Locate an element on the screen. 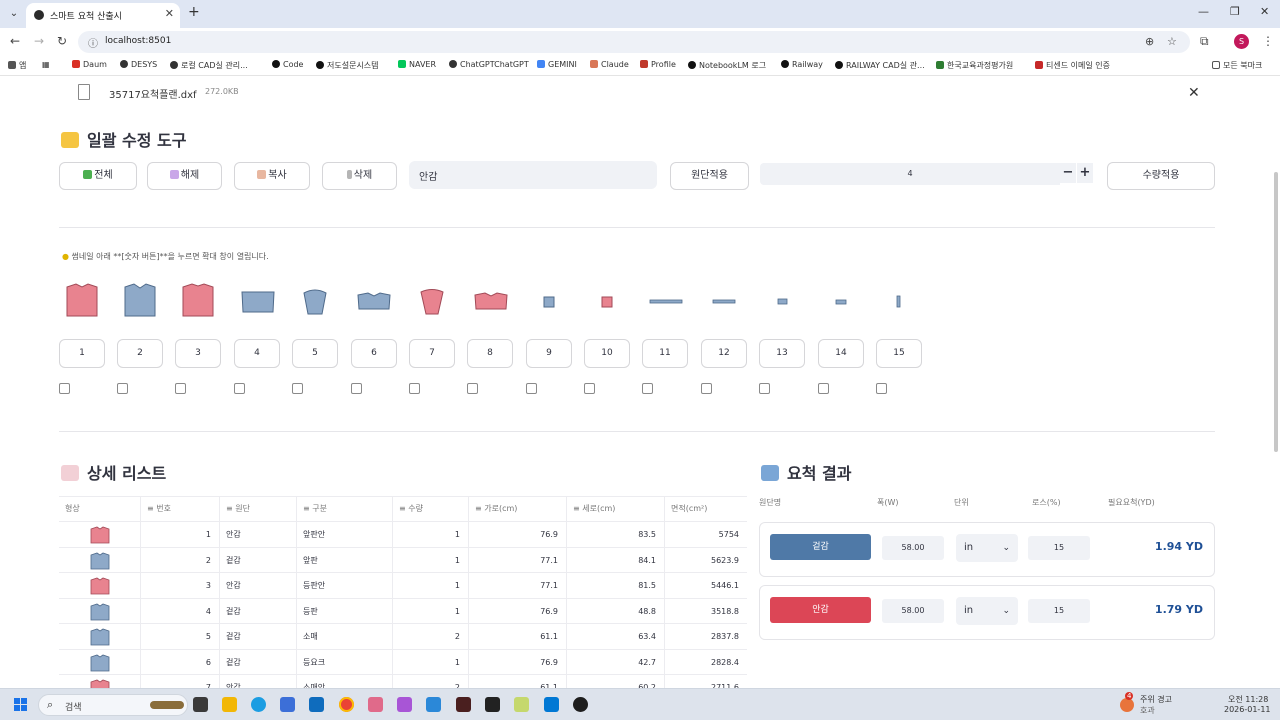  reload-icon: ↻ is located at coordinates (62, 41).